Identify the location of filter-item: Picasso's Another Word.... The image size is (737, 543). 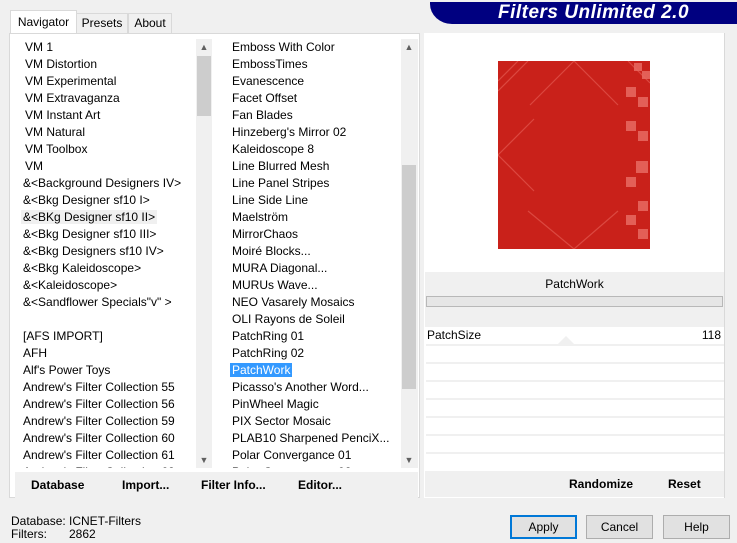
(311, 387).